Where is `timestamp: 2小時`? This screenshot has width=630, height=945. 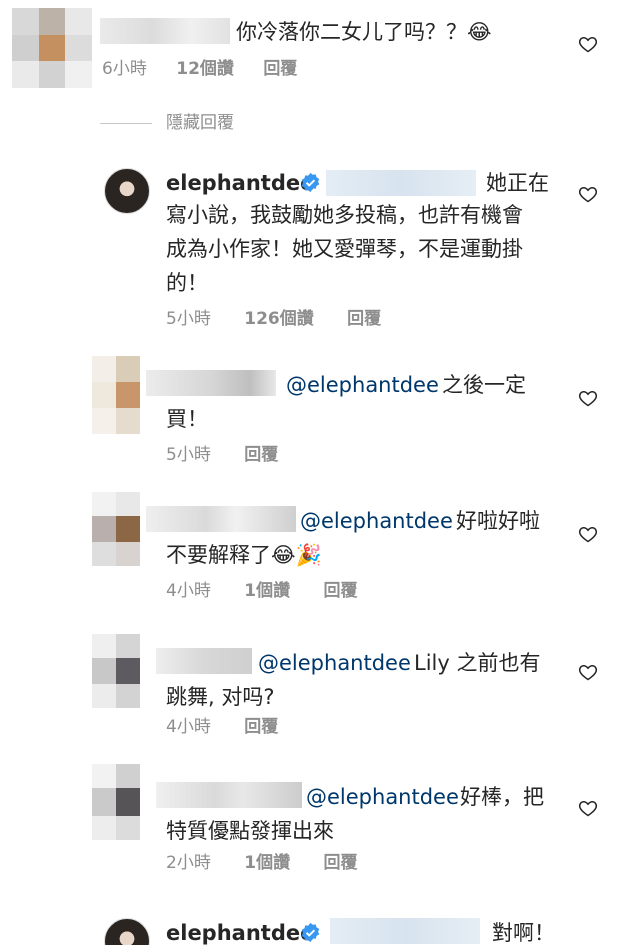
timestamp: 2小時 is located at coordinates (188, 863).